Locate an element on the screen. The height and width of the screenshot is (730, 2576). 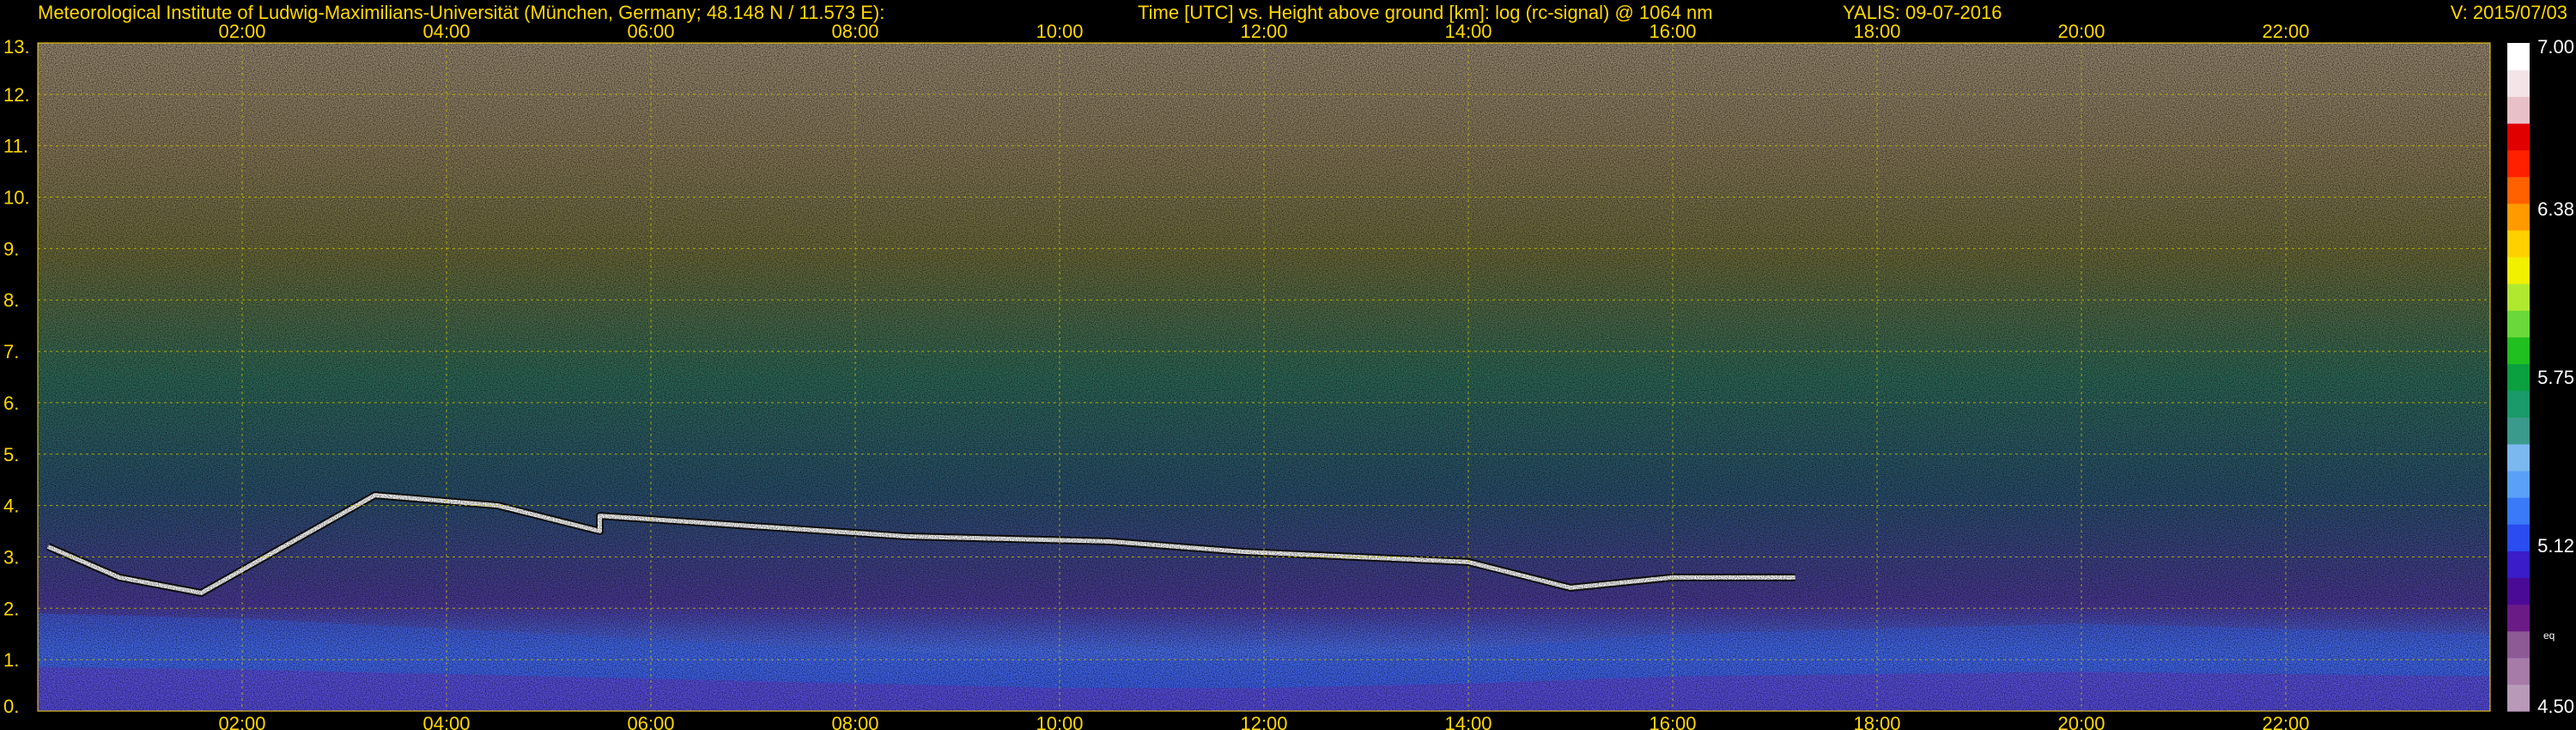
colorbar-tick-label: 5.75 is located at coordinates (2555, 377).